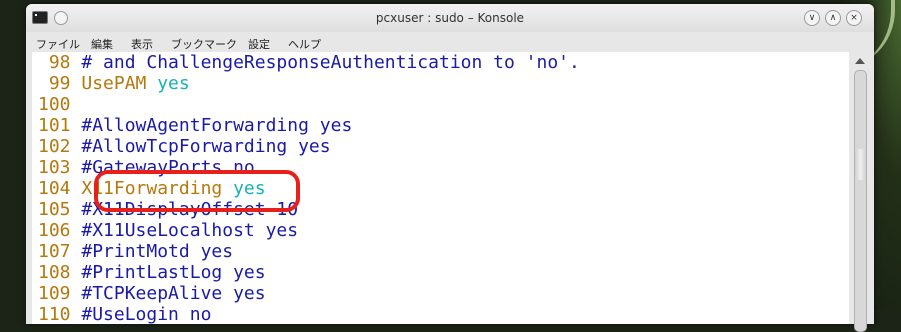 The image size is (901, 332). What do you see at coordinates (860, 201) in the screenshot?
I see `scroll-track` at bounding box center [860, 201].